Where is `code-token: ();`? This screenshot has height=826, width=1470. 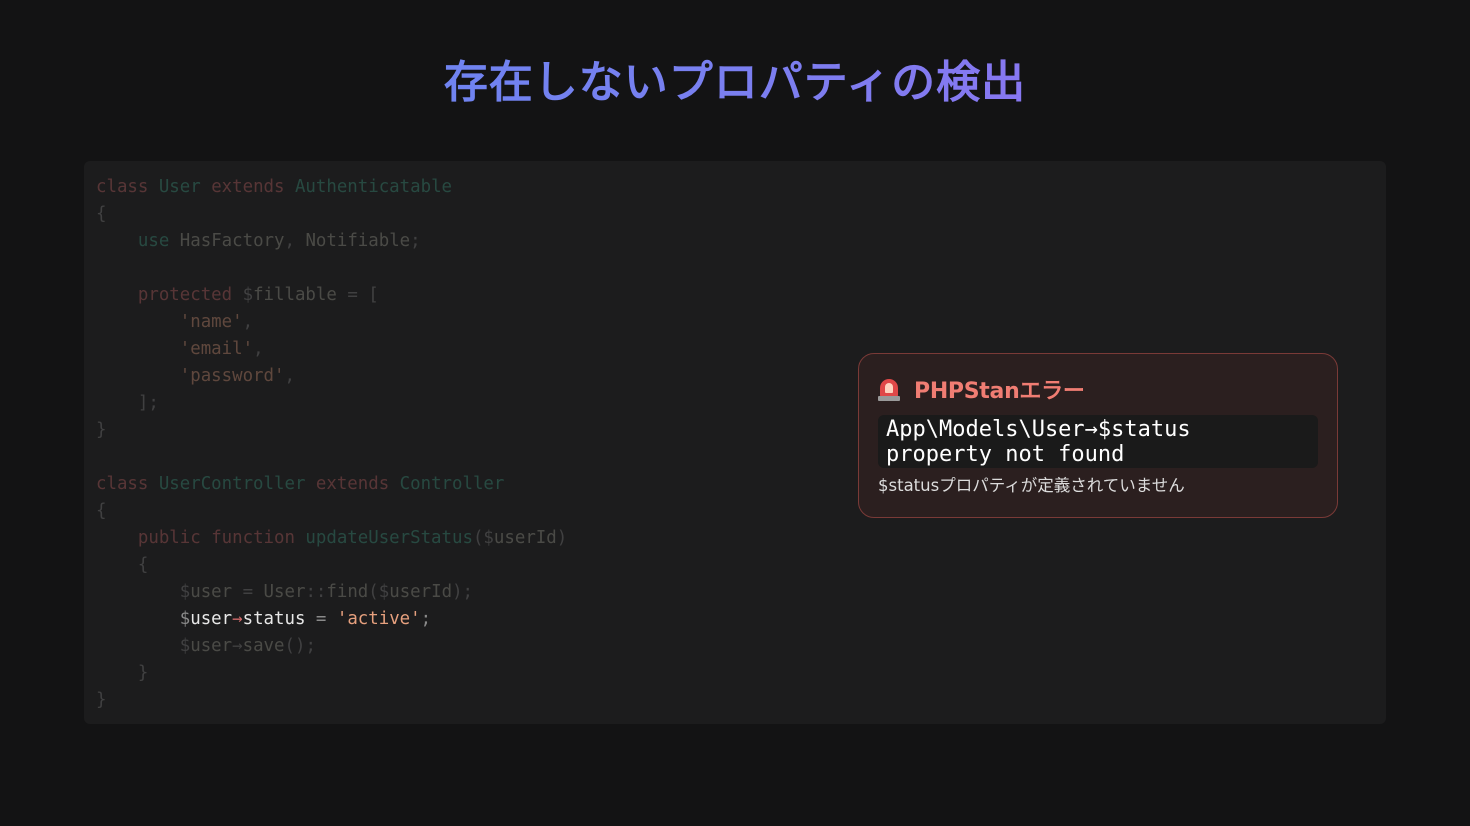
code-token: (); is located at coordinates (300, 646).